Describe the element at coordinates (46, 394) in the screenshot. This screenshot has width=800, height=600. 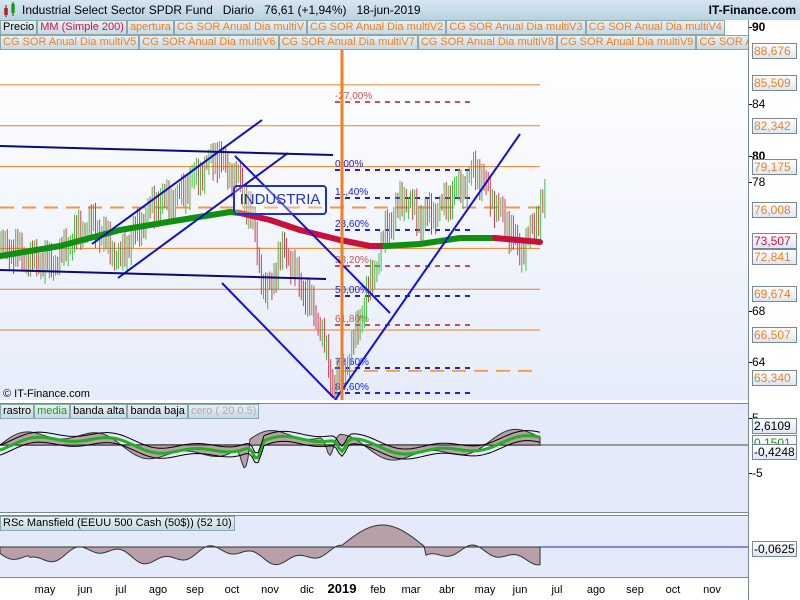
I see `copyright: © IT-Finance.com` at that location.